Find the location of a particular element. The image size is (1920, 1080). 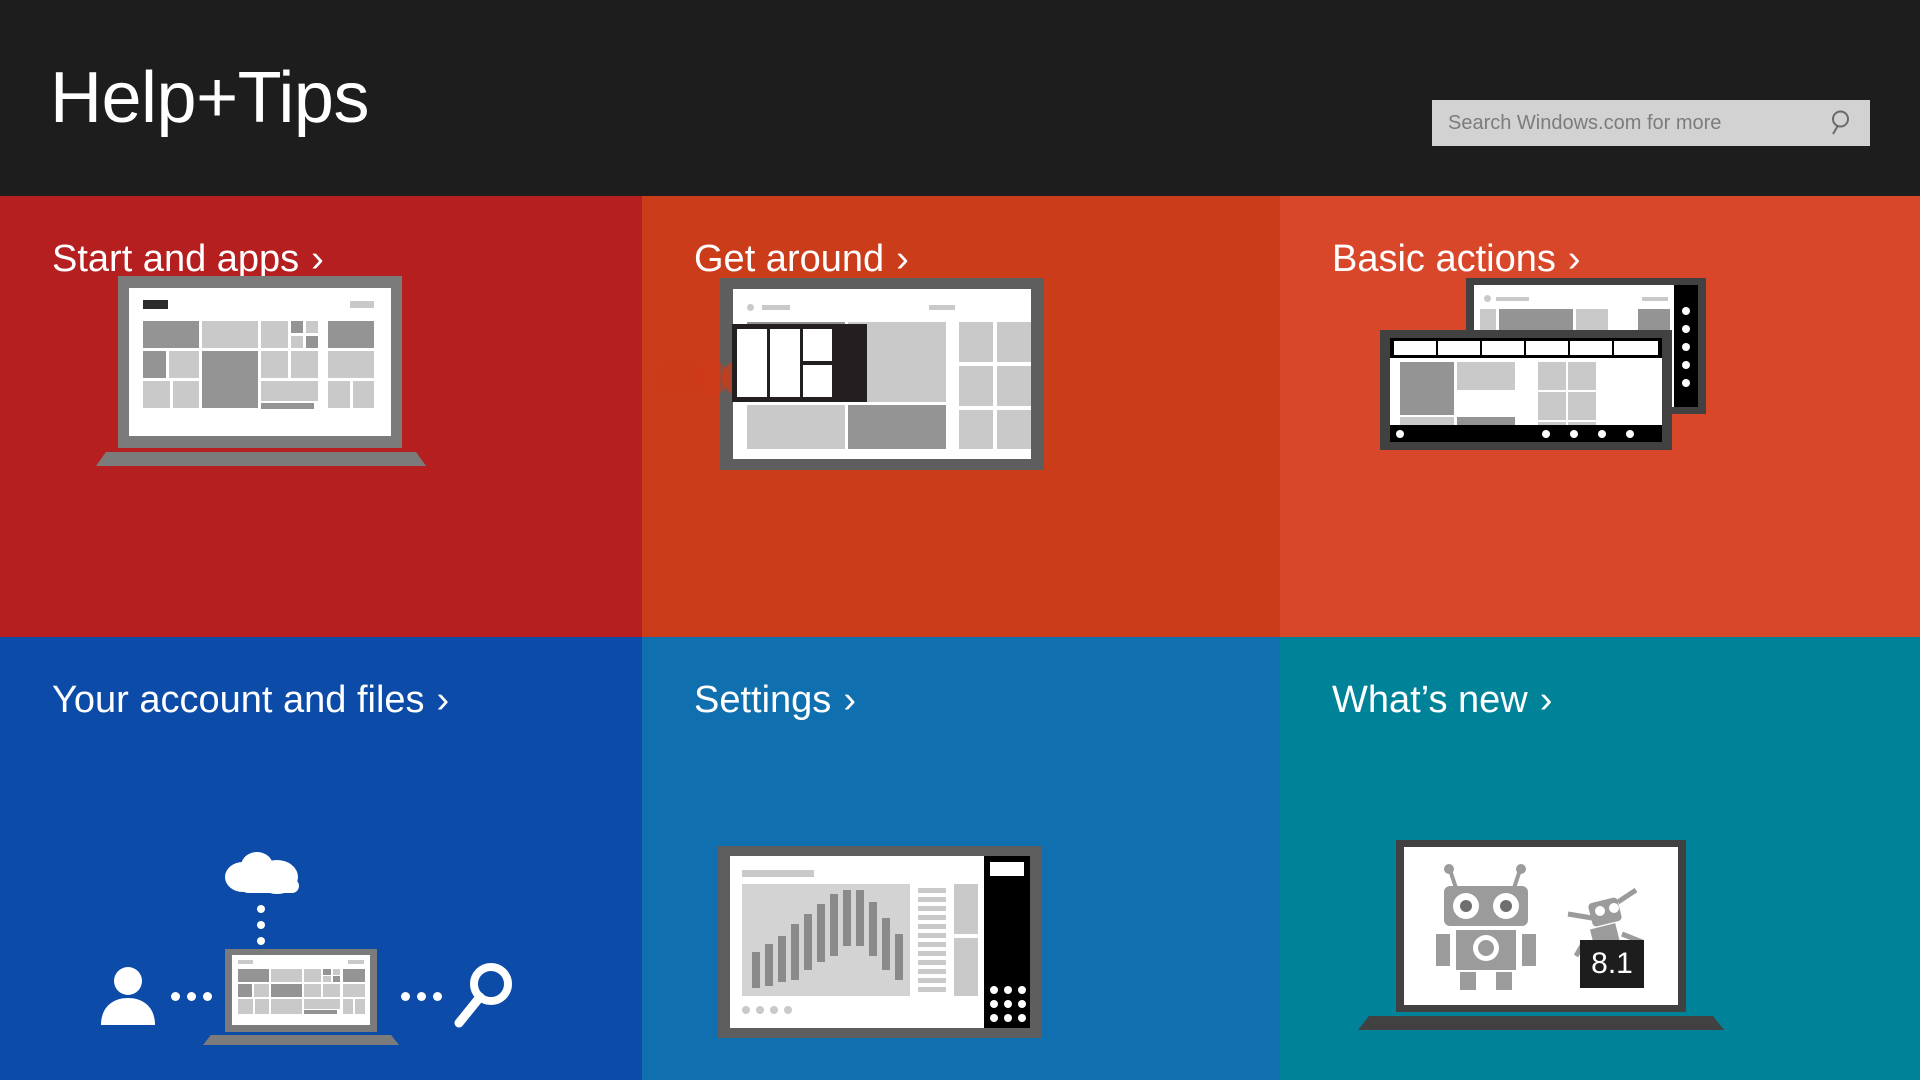

tile-whats-new: What’s new › 8.1 is located at coordinates (1600, 858).